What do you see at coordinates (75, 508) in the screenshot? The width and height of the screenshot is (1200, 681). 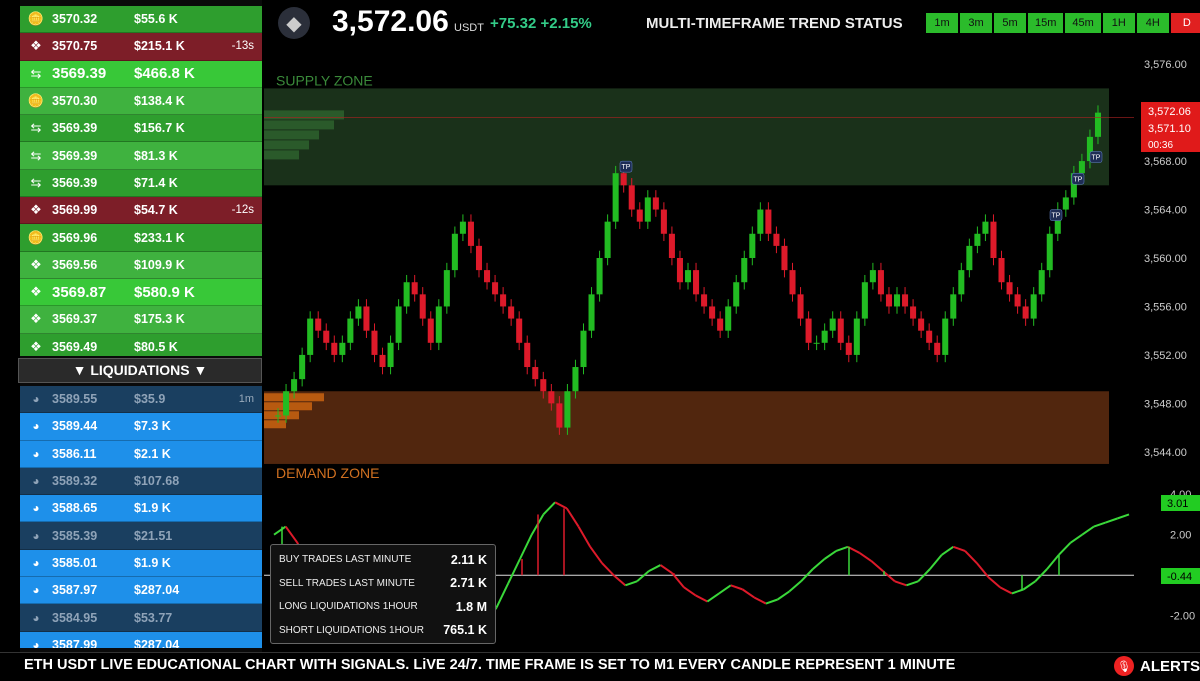 I see `liquidation-price: 3588.65` at bounding box center [75, 508].